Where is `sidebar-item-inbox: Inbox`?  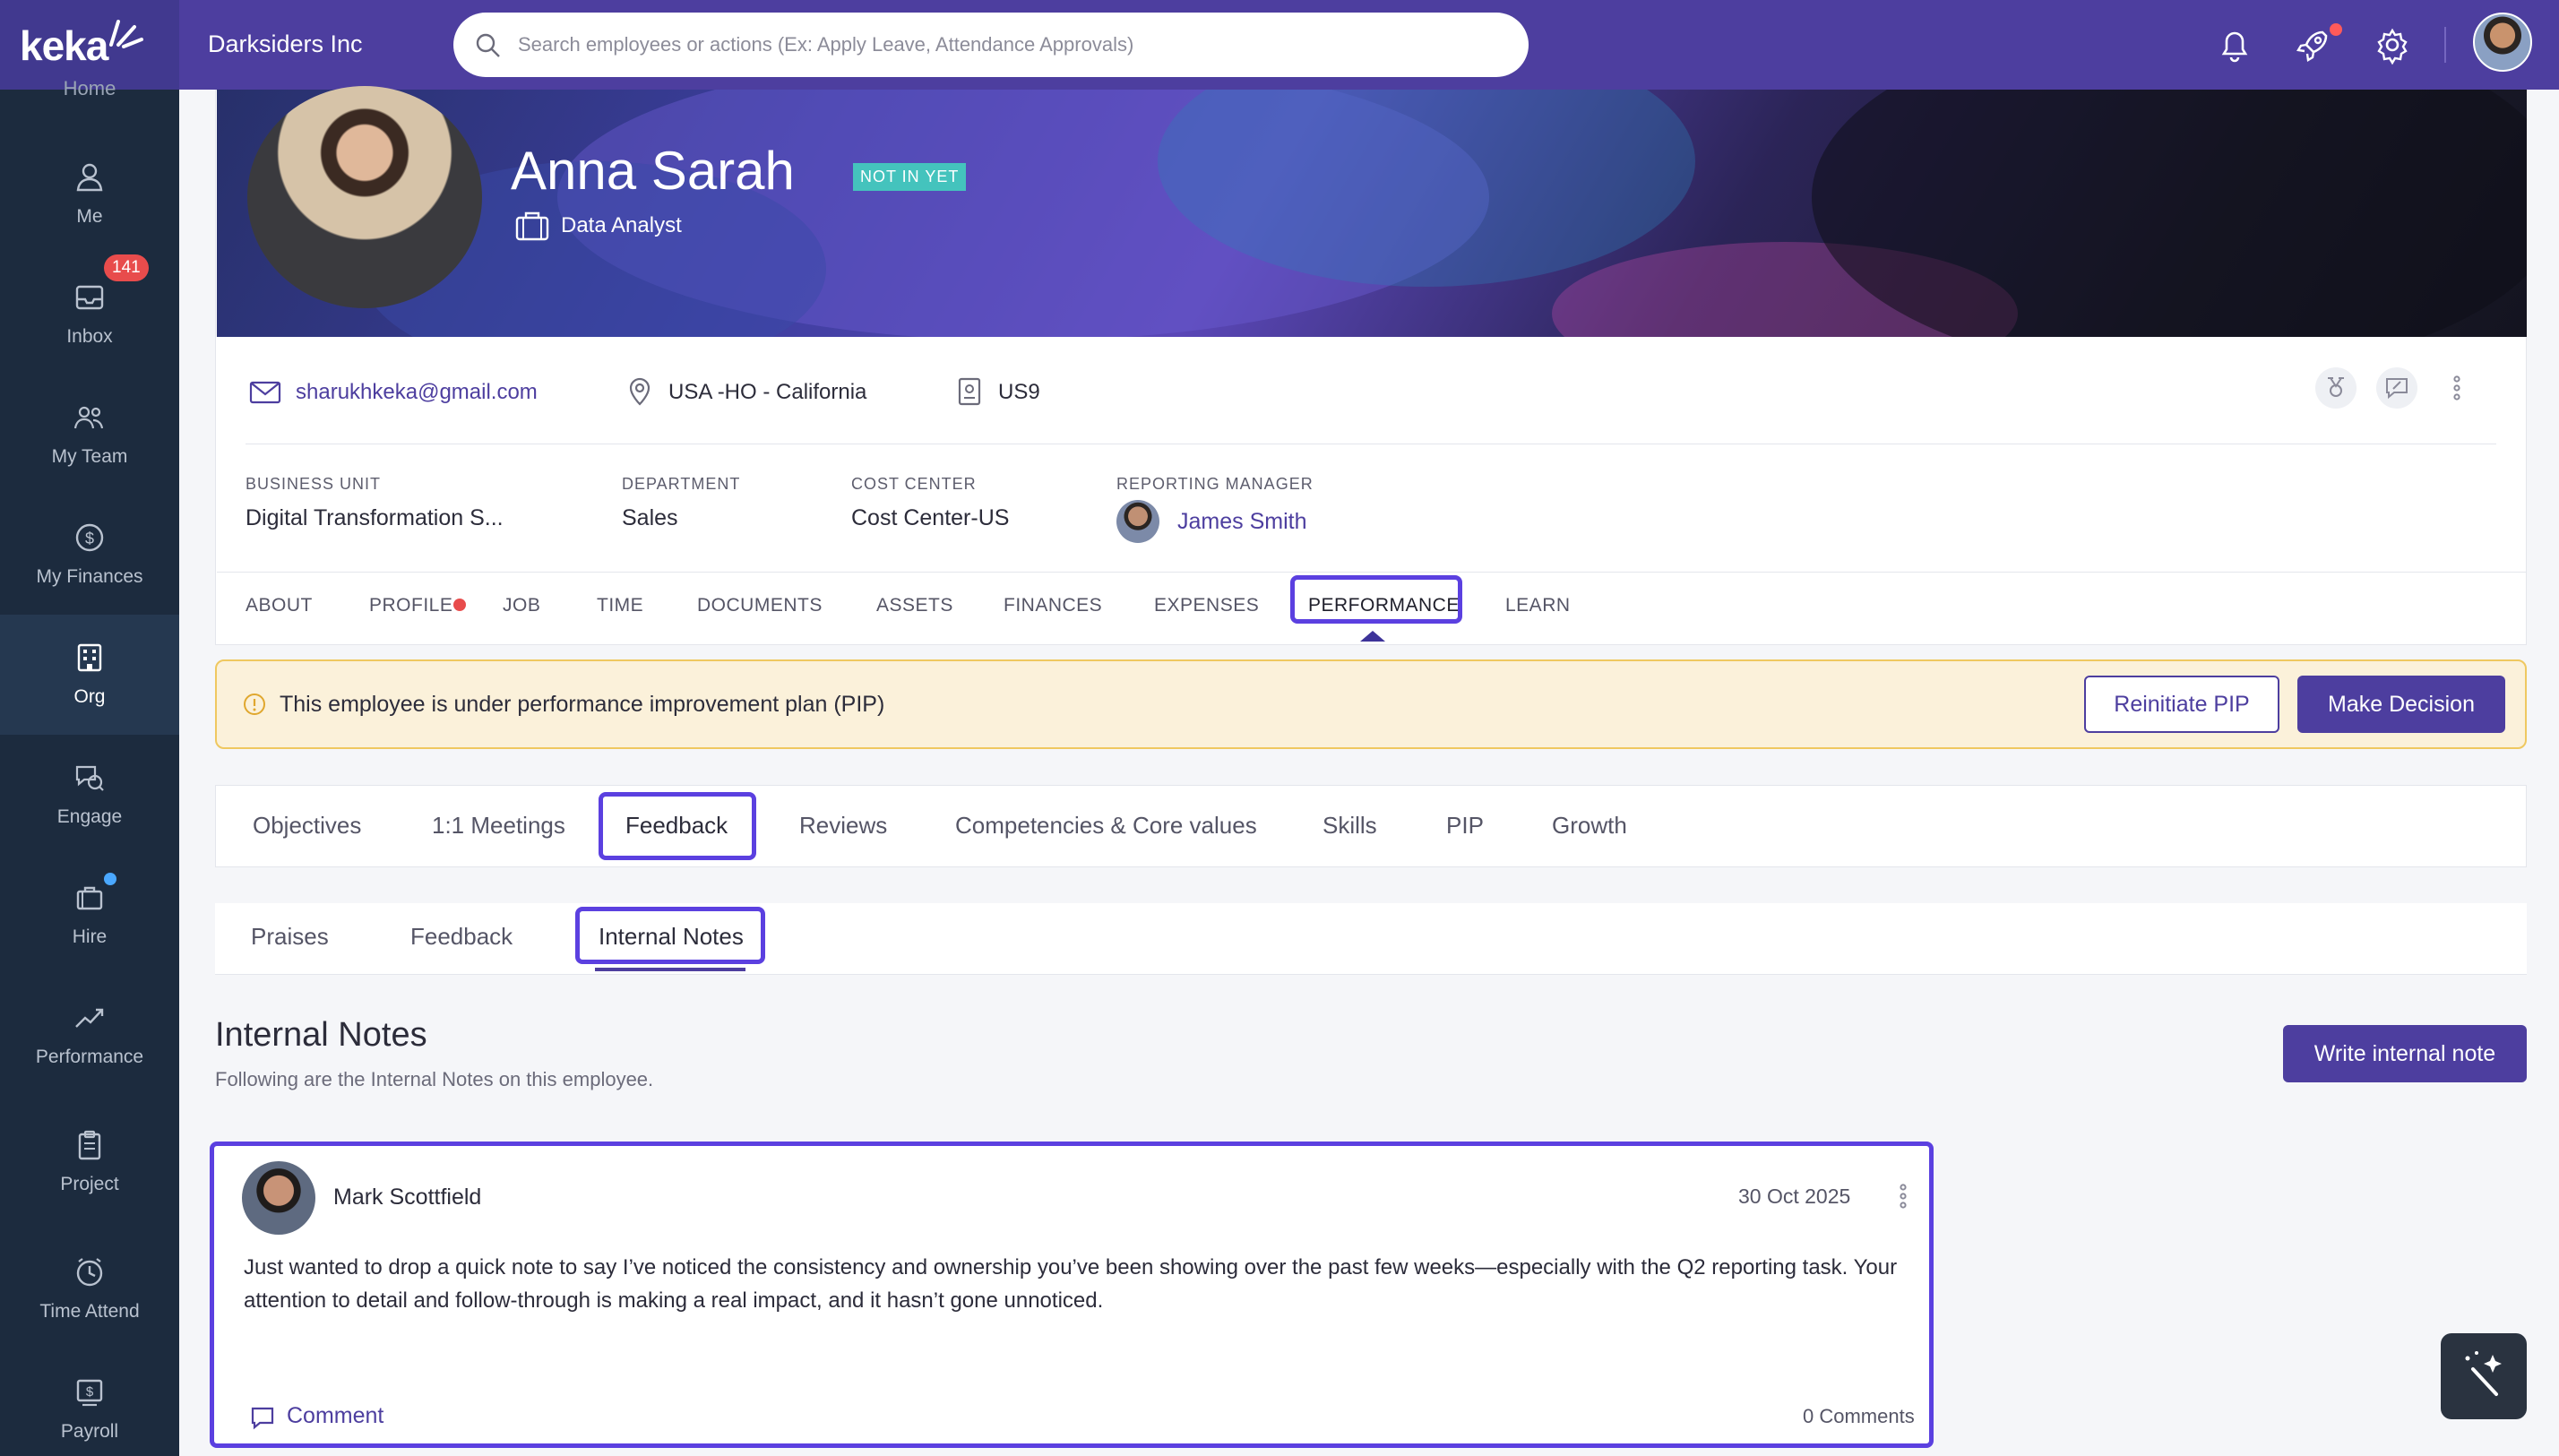
sidebar-item-inbox: Inbox is located at coordinates (89, 314).